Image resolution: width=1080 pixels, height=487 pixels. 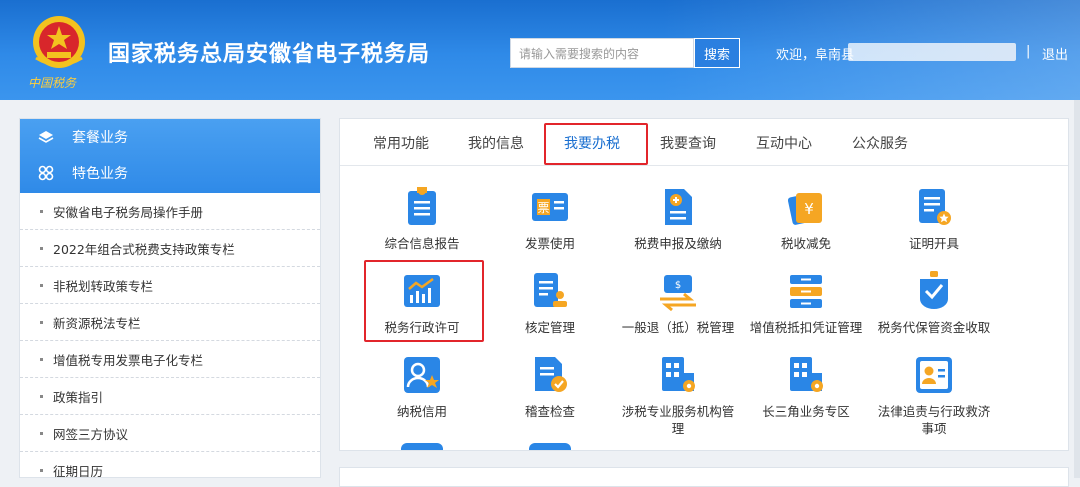 What do you see at coordinates (422, 327) in the screenshot?
I see `tile-label: 税务行政许可` at bounding box center [422, 327].